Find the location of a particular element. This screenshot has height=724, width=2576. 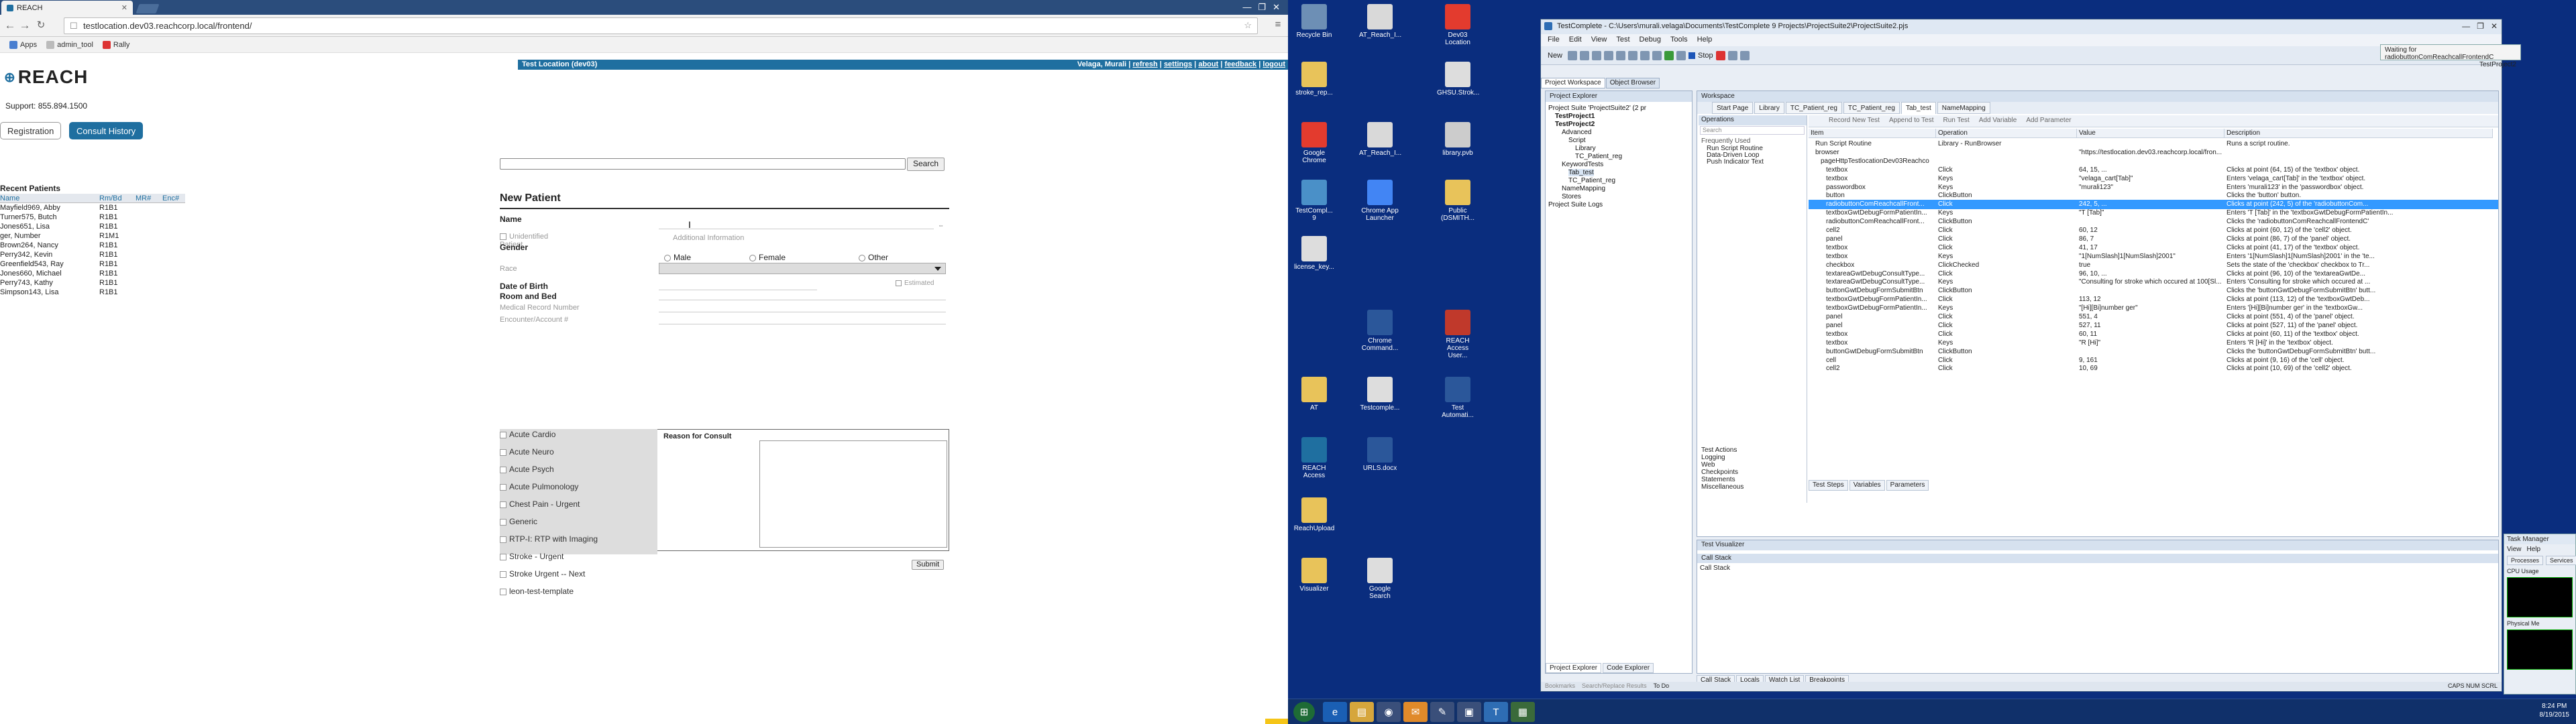

kt-tool-button: Record New Test is located at coordinates (1854, 121).